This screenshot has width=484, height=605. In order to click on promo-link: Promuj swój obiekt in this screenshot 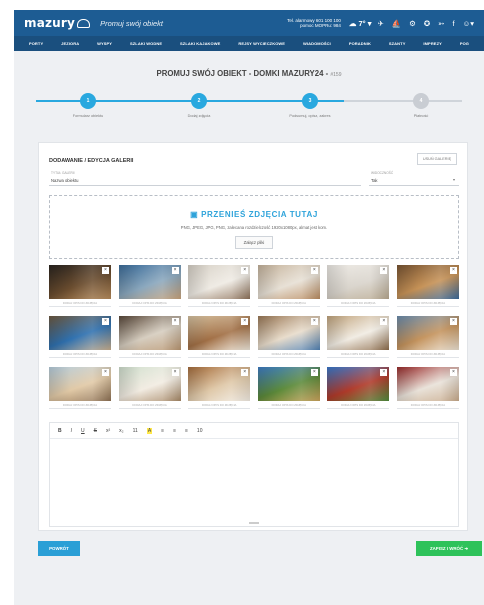, I will do `click(131, 23)`.